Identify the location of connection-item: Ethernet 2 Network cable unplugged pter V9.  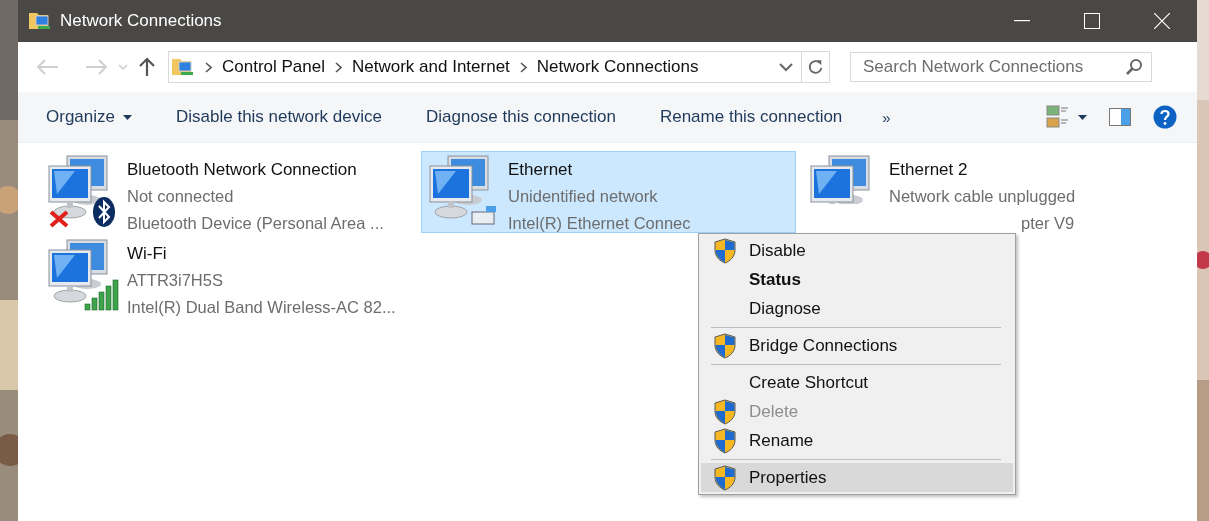
(989, 192).